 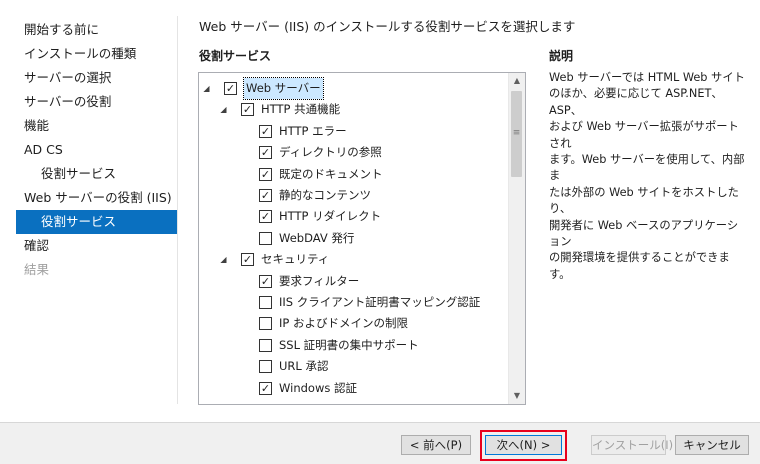 What do you see at coordinates (353, 366) in the screenshot?
I see `tree-item: URL 承認` at bounding box center [353, 366].